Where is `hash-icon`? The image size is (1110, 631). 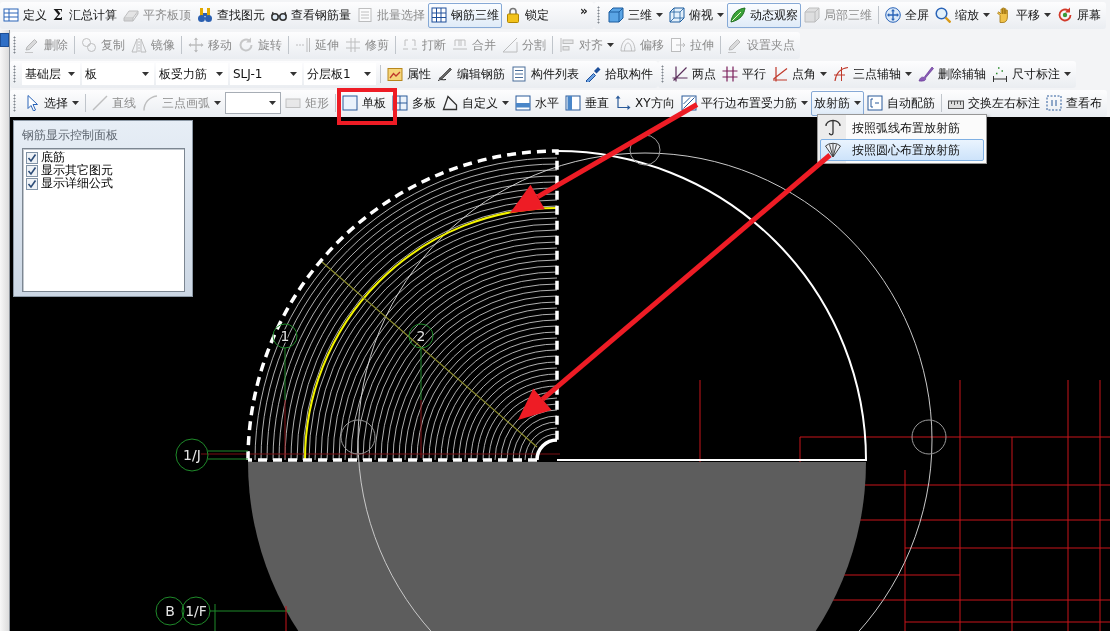 hash-icon is located at coordinates (730, 74).